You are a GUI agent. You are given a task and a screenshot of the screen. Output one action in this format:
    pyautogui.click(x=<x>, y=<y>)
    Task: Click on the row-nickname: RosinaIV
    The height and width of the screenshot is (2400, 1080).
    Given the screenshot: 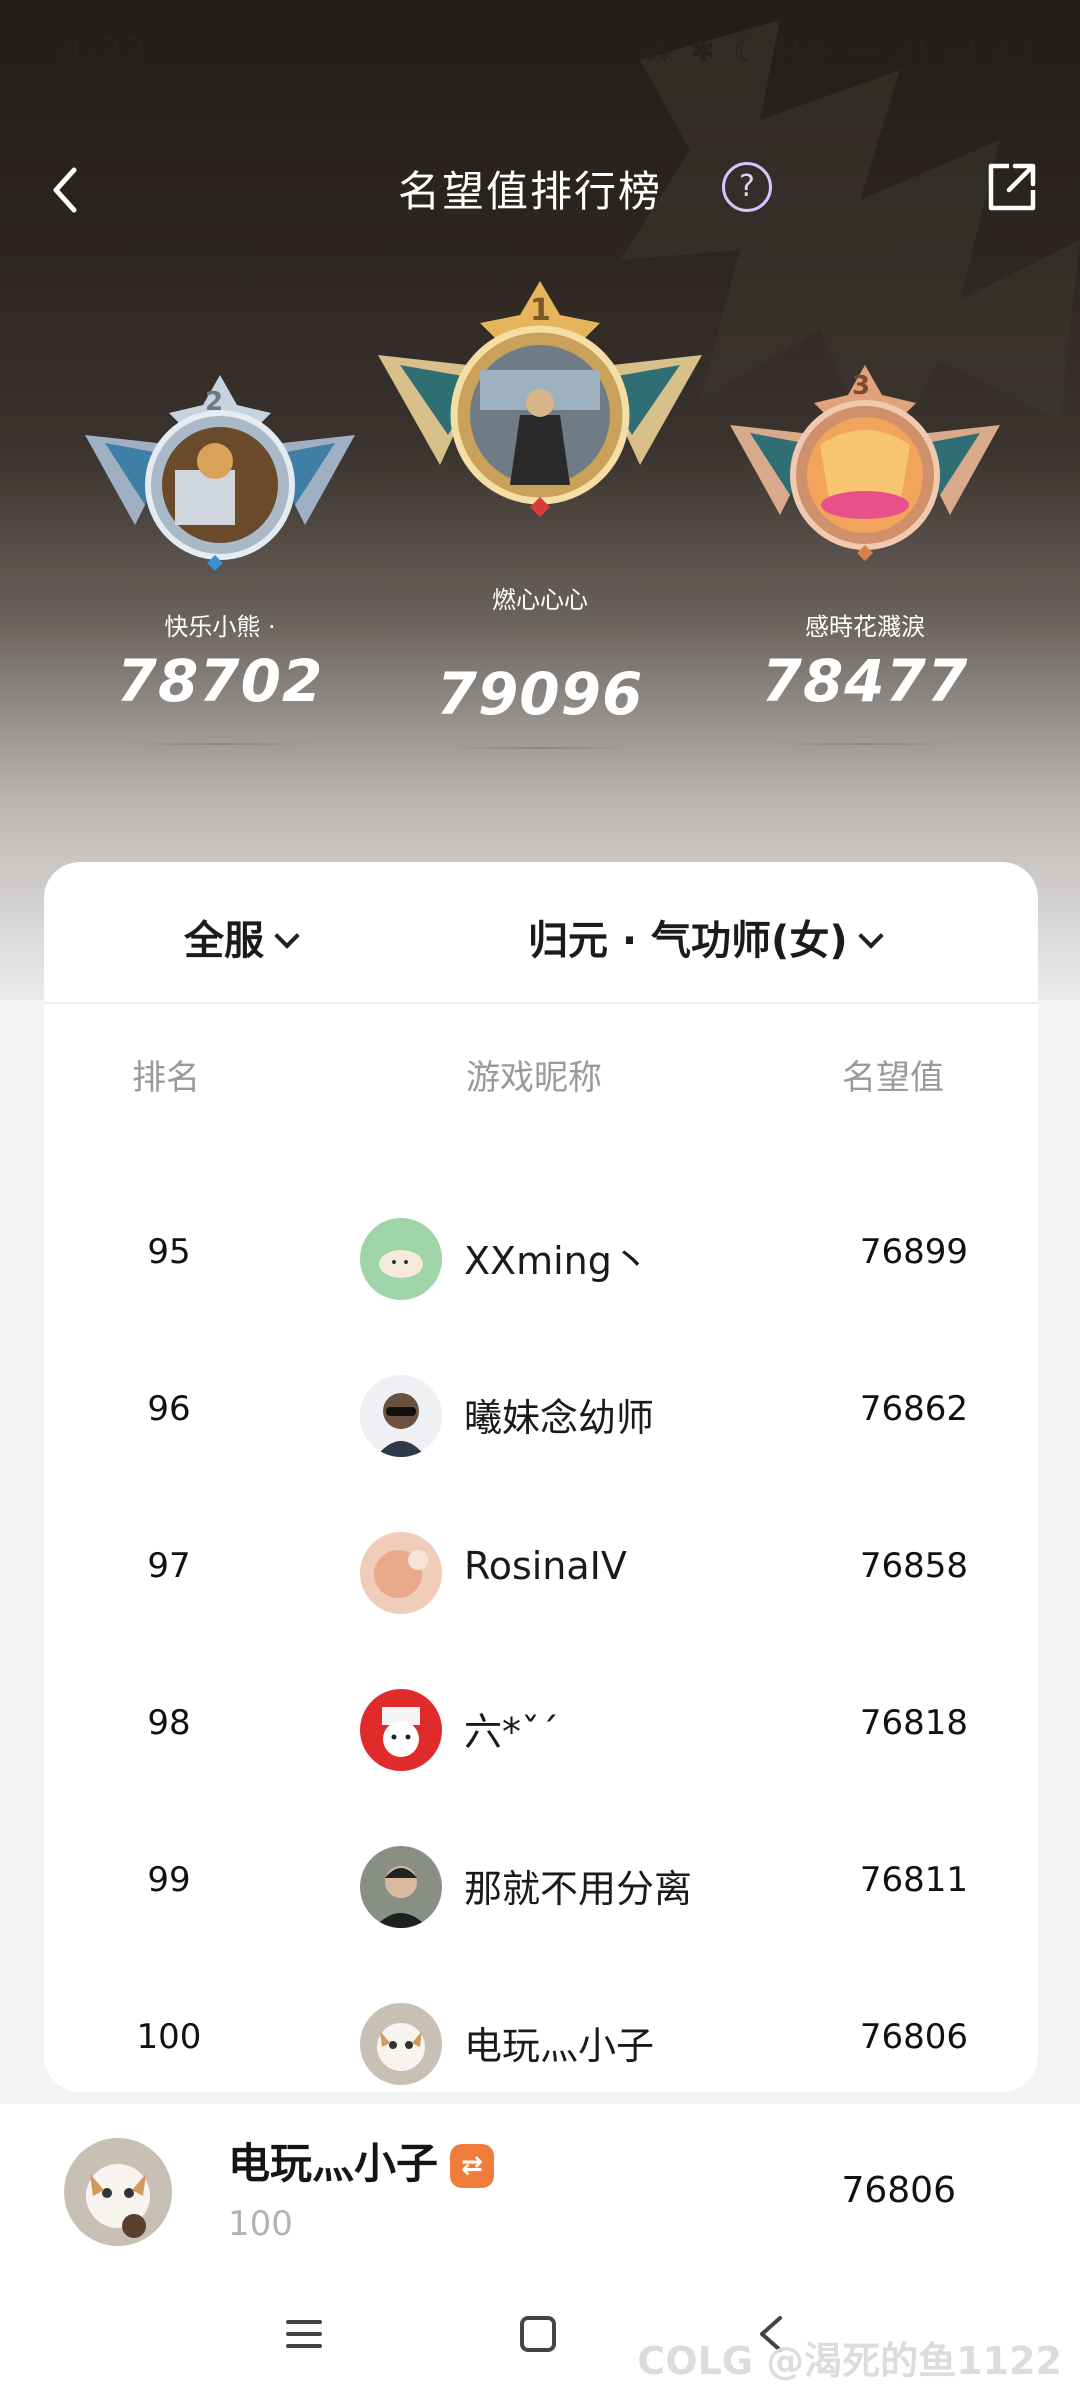 What is the action you would take?
    pyautogui.click(x=545, y=1566)
    